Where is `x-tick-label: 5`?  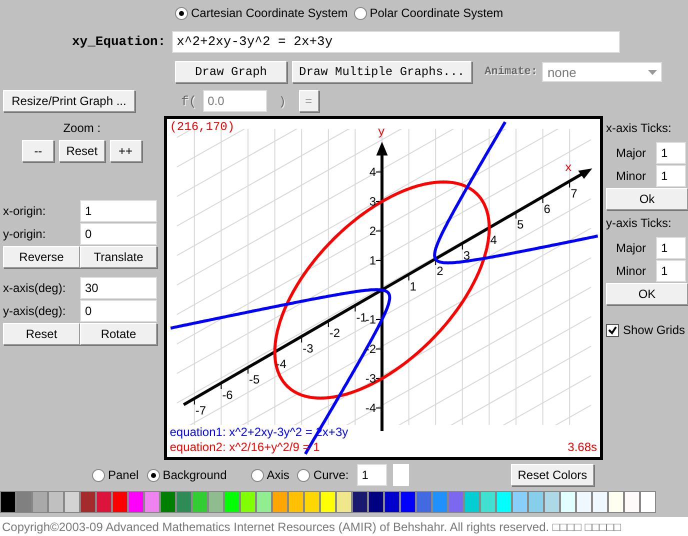
x-tick-label: 5 is located at coordinates (520, 225).